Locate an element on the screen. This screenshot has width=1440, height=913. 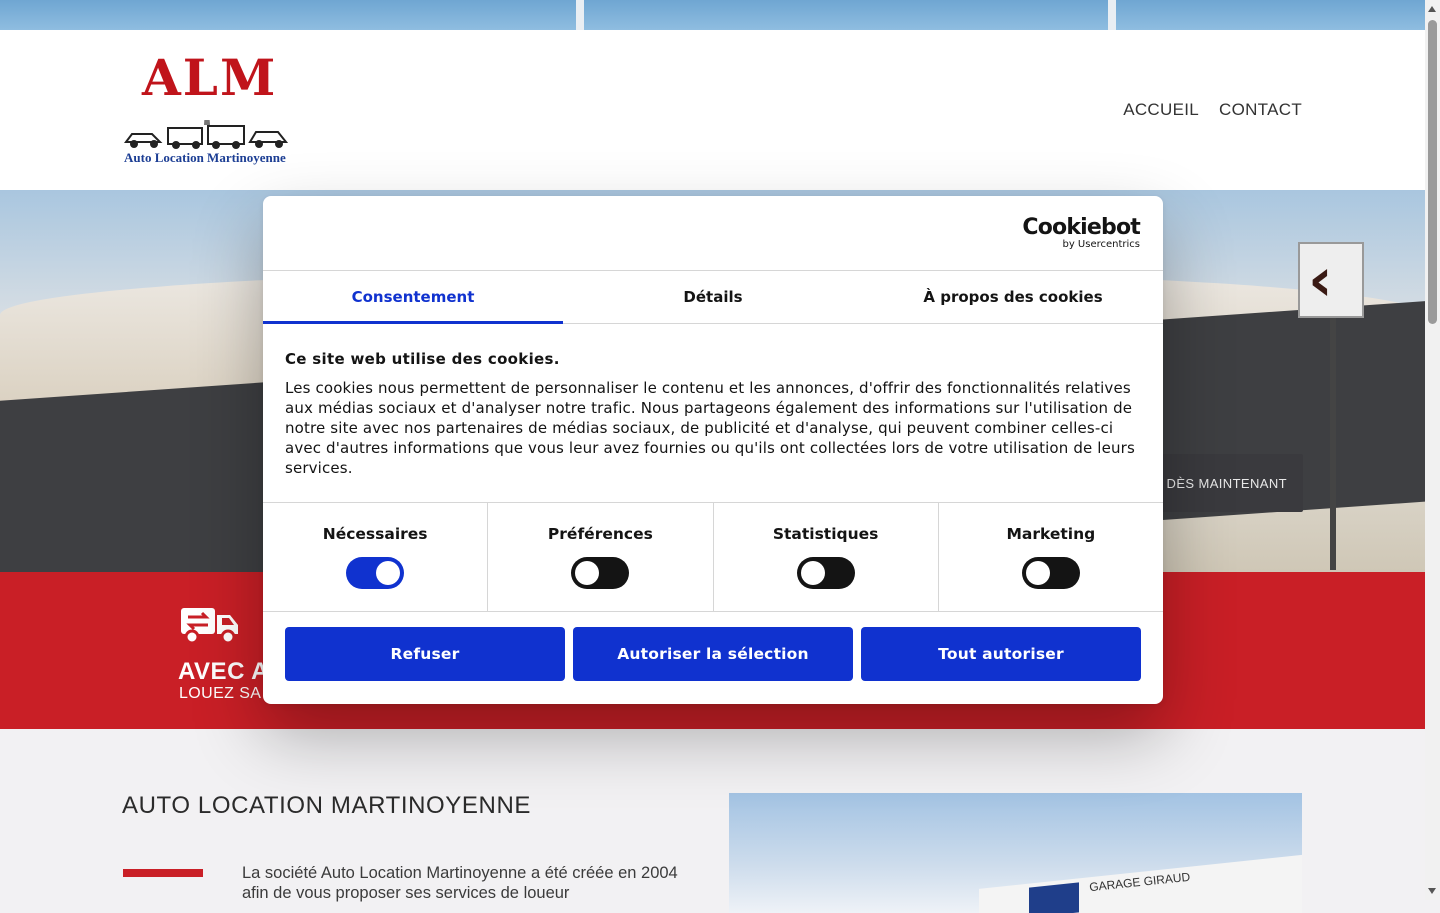
category-necessaires: Nécessaires is located at coordinates (376, 557).